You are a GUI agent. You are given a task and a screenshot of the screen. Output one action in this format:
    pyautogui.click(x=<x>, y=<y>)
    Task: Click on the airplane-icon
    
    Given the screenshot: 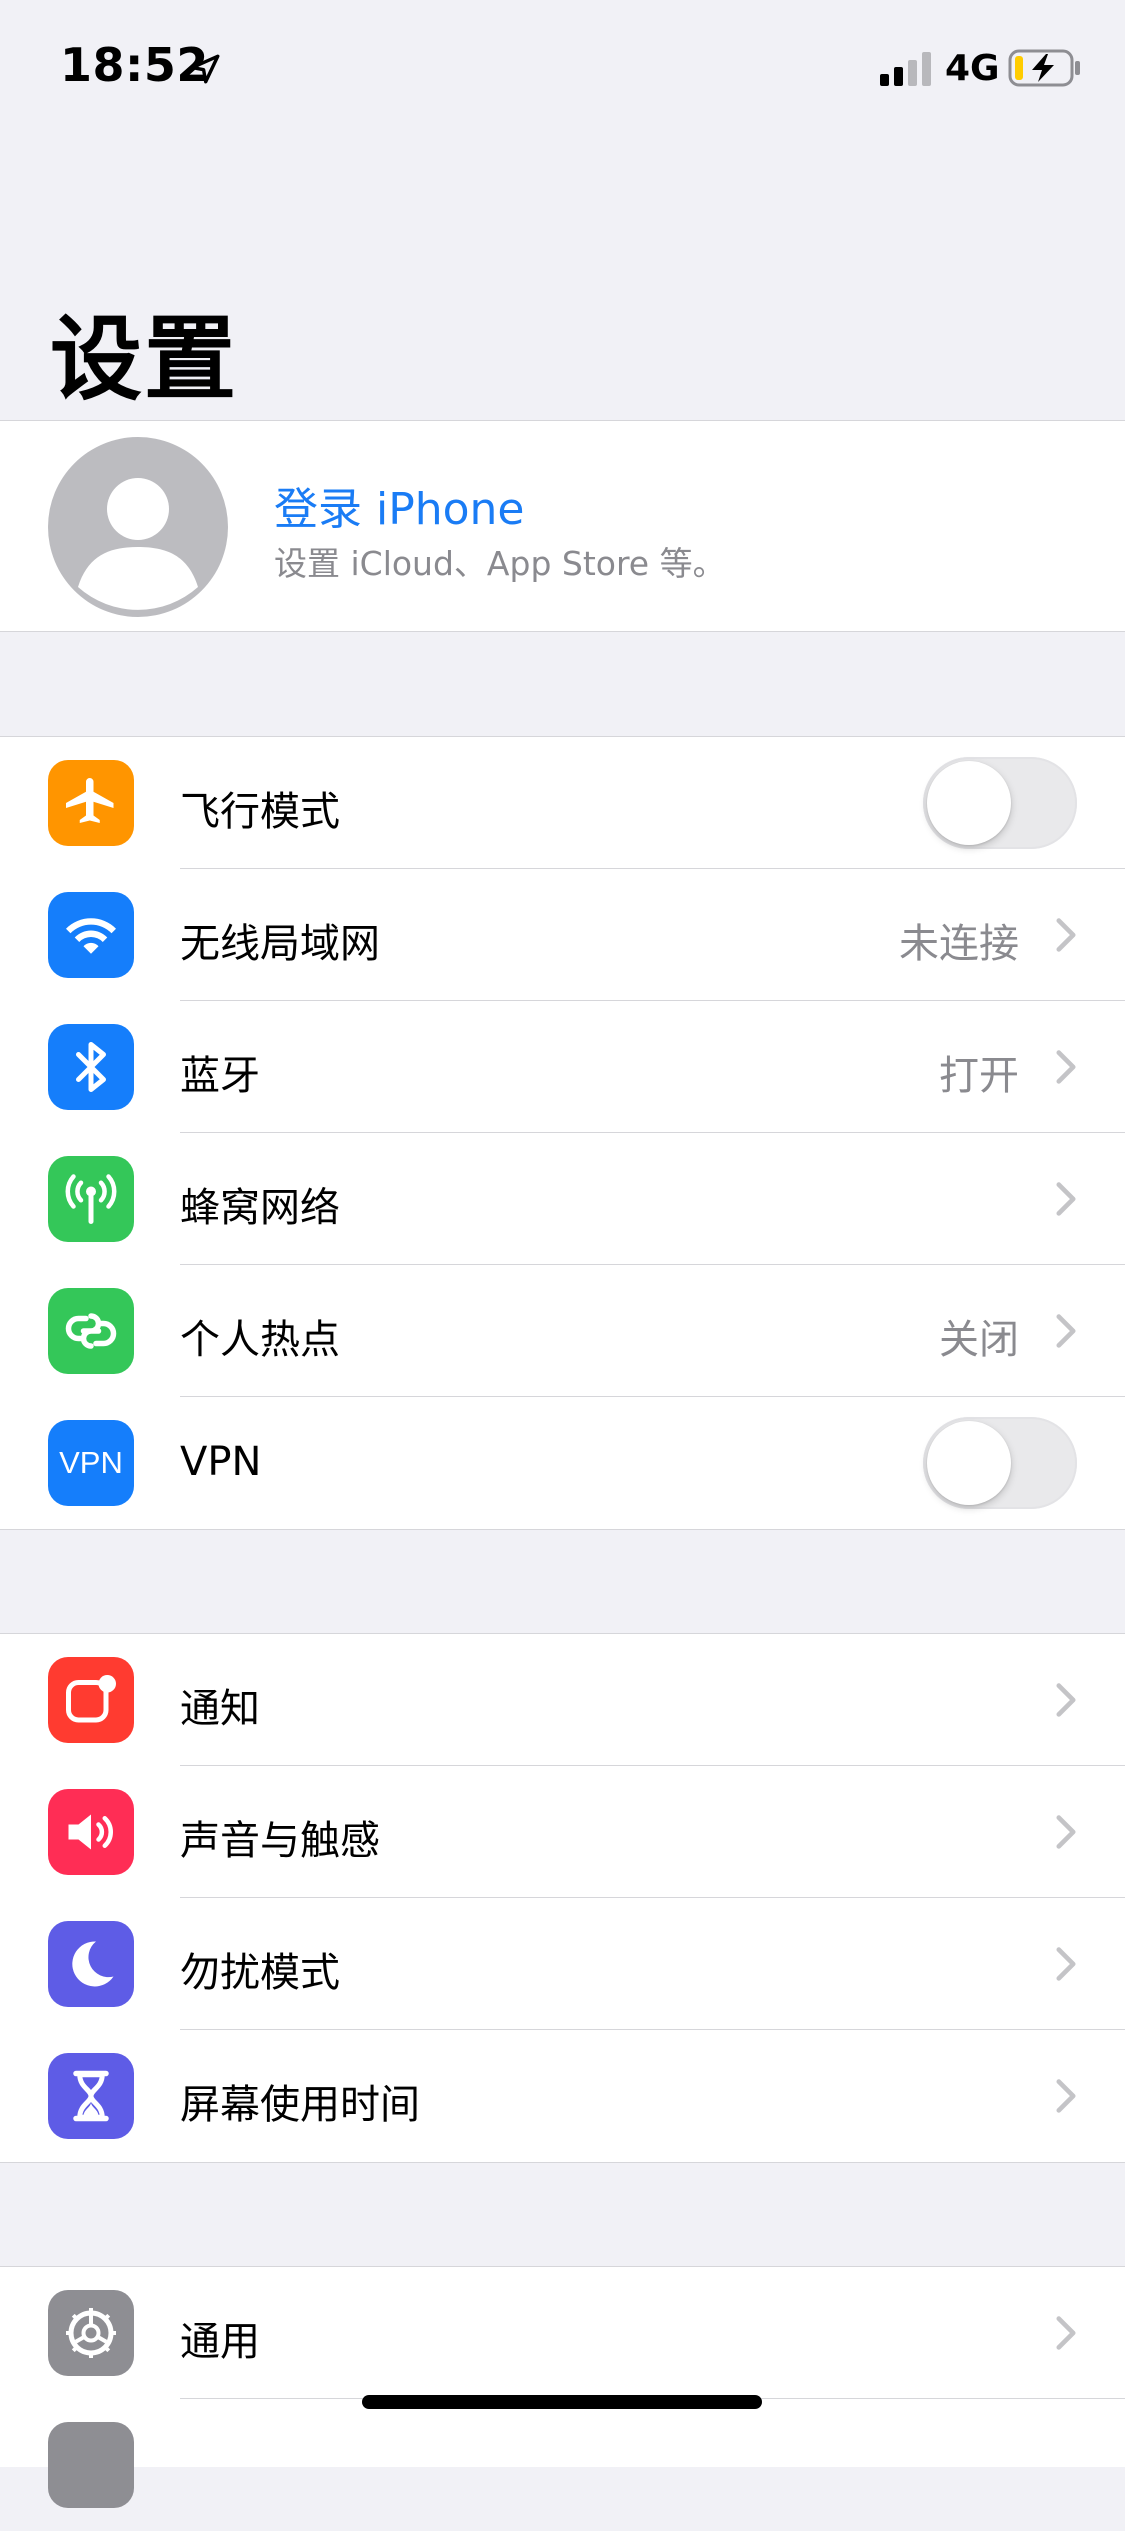 What is the action you would take?
    pyautogui.click(x=91, y=803)
    